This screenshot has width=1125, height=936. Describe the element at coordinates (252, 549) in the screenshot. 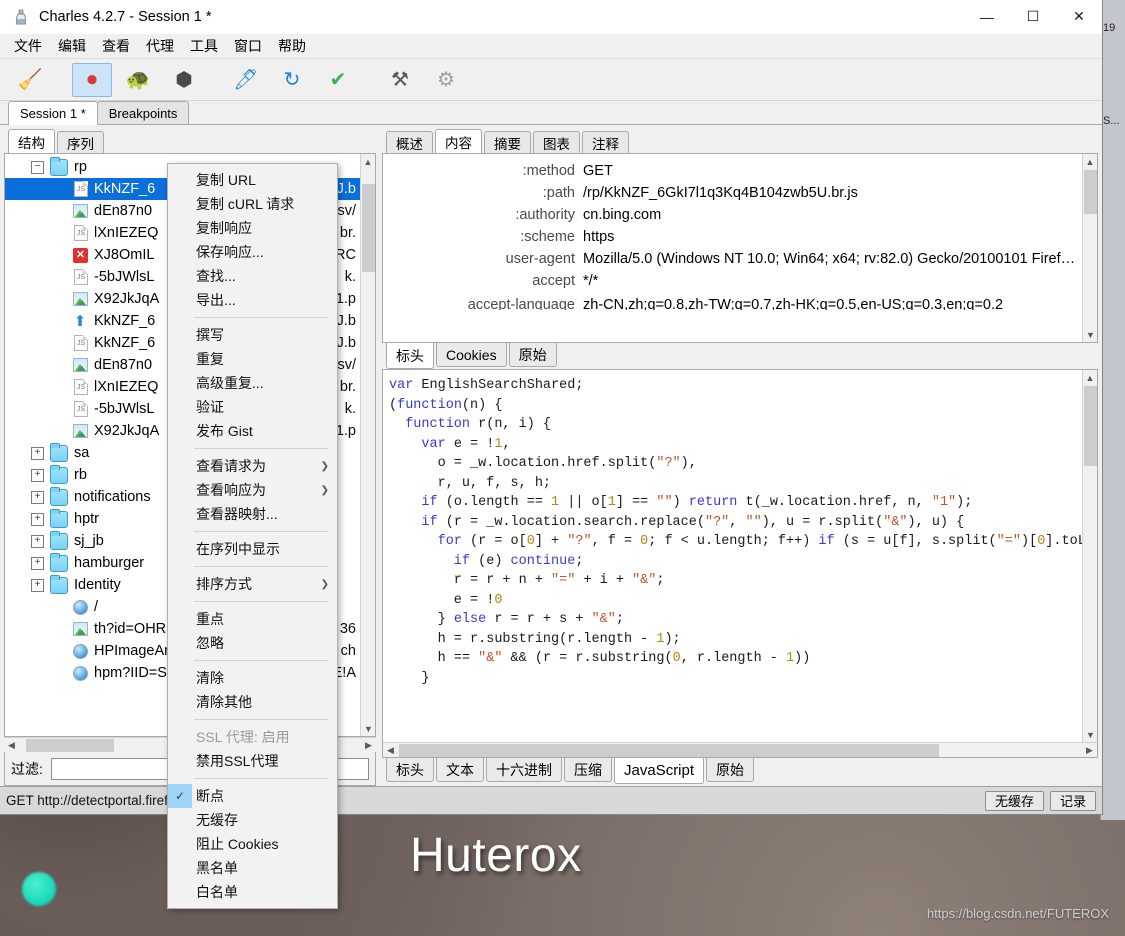

I see `ctx-show-in-sequence: 在序列中显示` at that location.